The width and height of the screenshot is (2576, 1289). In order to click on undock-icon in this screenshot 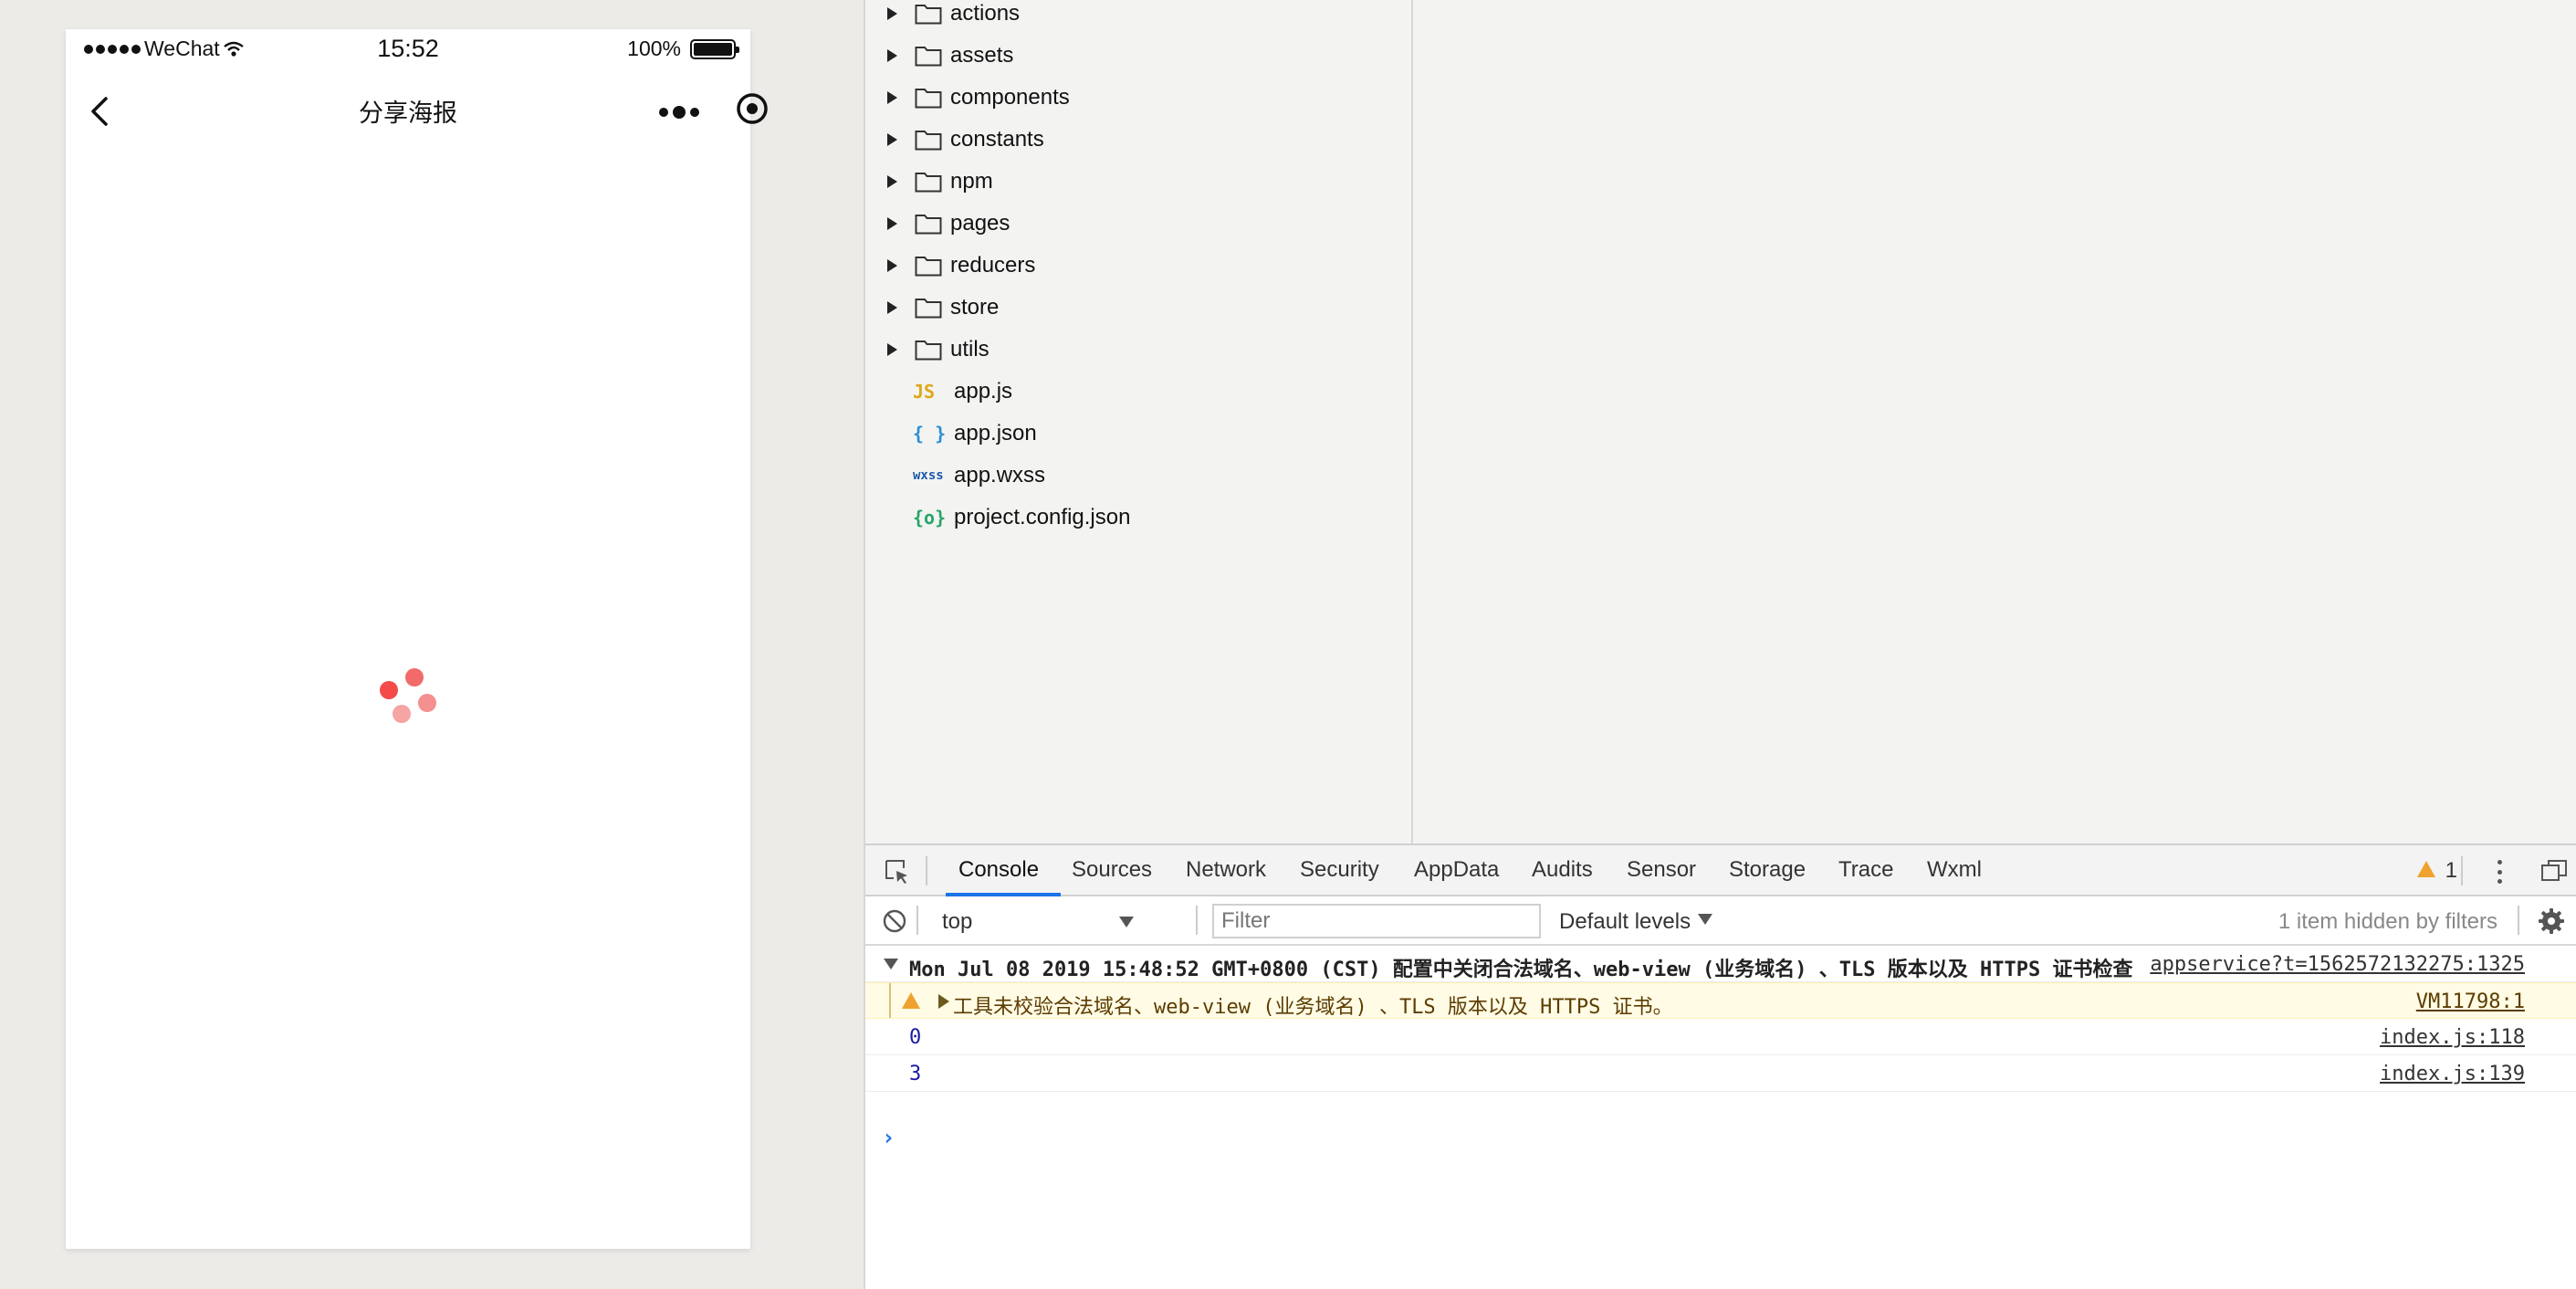, I will do `click(2554, 871)`.